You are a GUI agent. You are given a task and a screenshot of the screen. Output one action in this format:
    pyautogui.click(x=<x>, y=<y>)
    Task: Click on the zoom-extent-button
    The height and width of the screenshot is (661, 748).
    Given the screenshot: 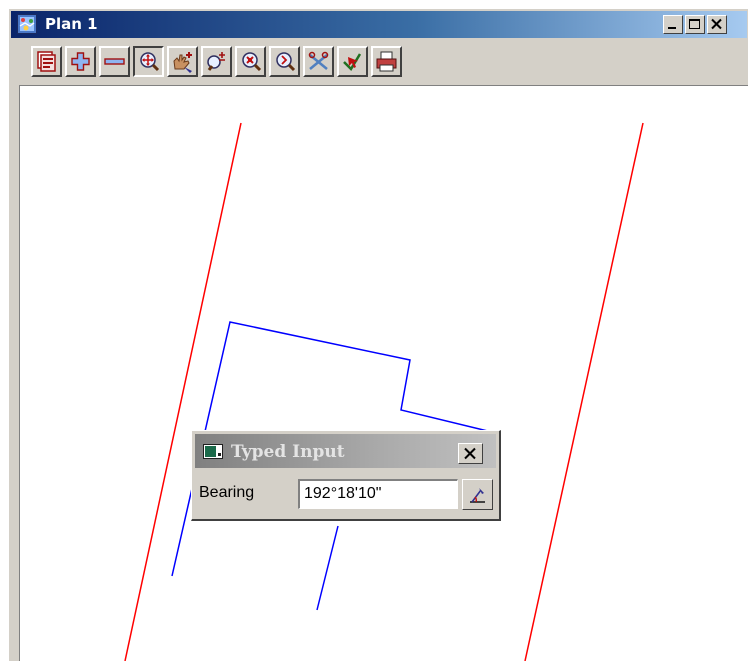 What is the action you would take?
    pyautogui.click(x=250, y=61)
    